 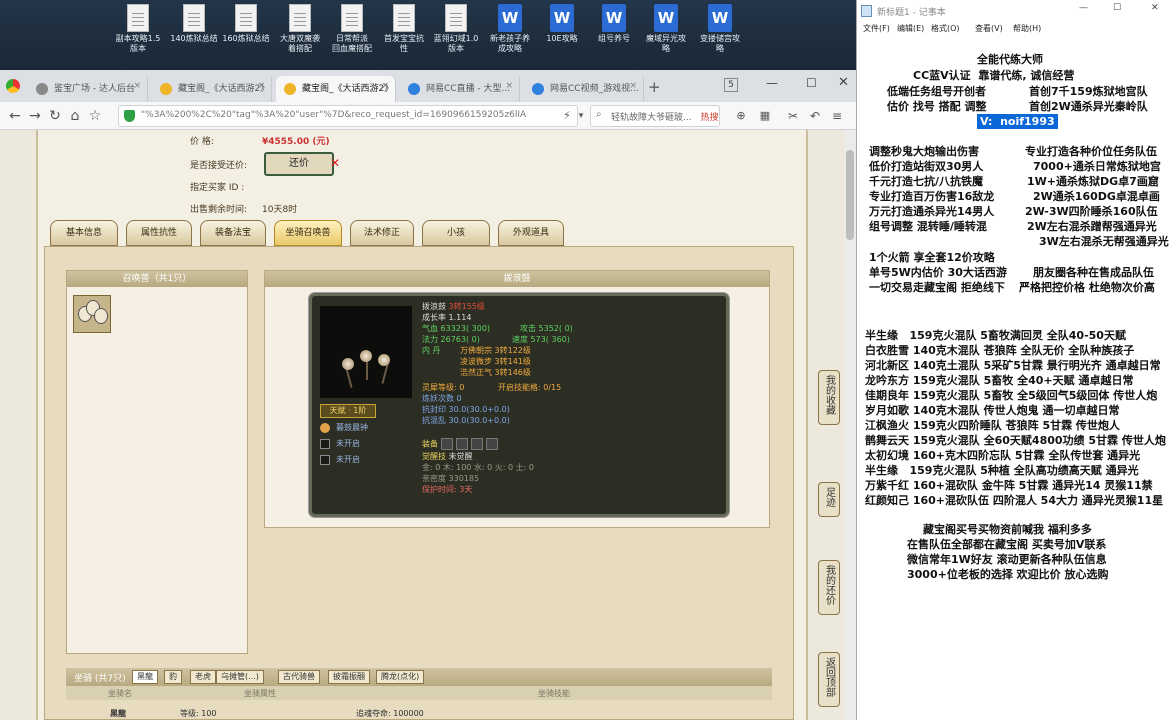 What do you see at coordinates (829, 395) in the screenshot?
I see `side-button-label: 我的收藏` at bounding box center [829, 395].